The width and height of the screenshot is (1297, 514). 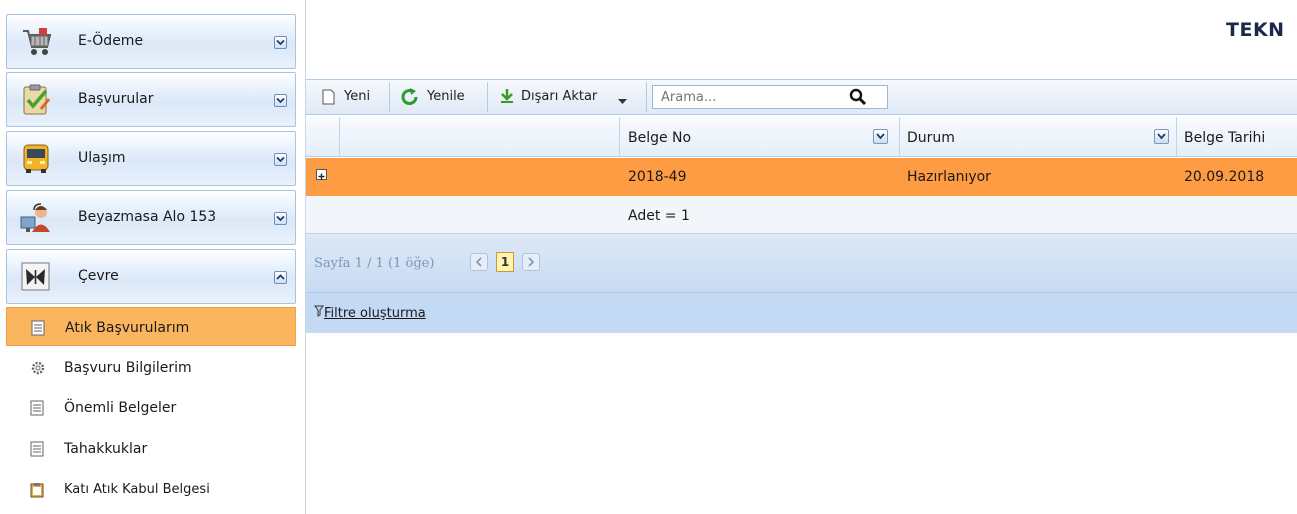 What do you see at coordinates (120, 408) in the screenshot?
I see `sidebar-item-label: Önemli Belgeler` at bounding box center [120, 408].